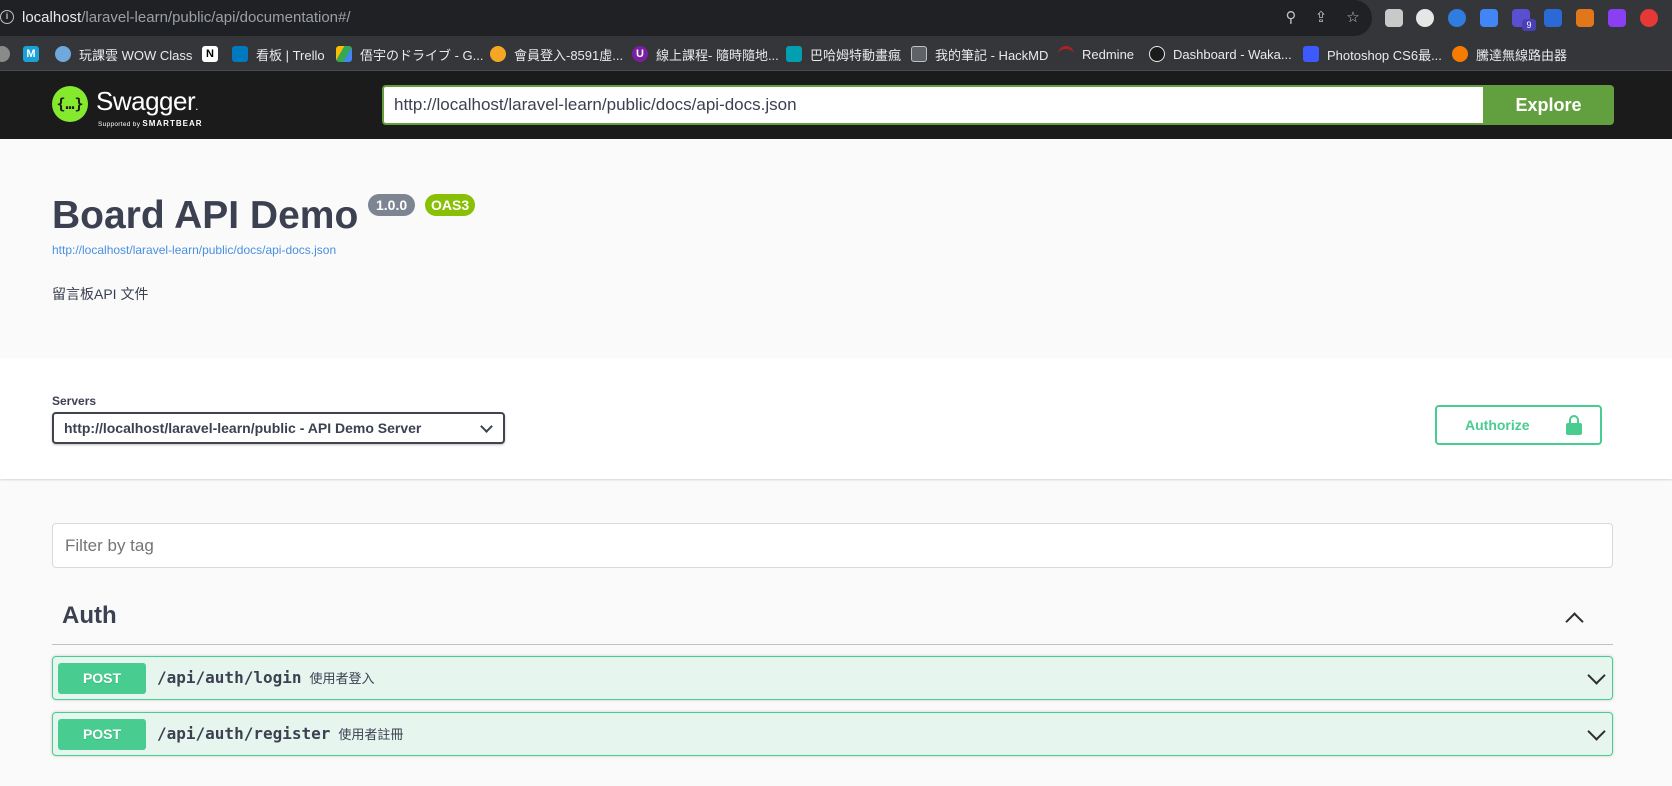  I want to click on bookmark-label: 巴哈姆特動畫瘋, so click(856, 55).